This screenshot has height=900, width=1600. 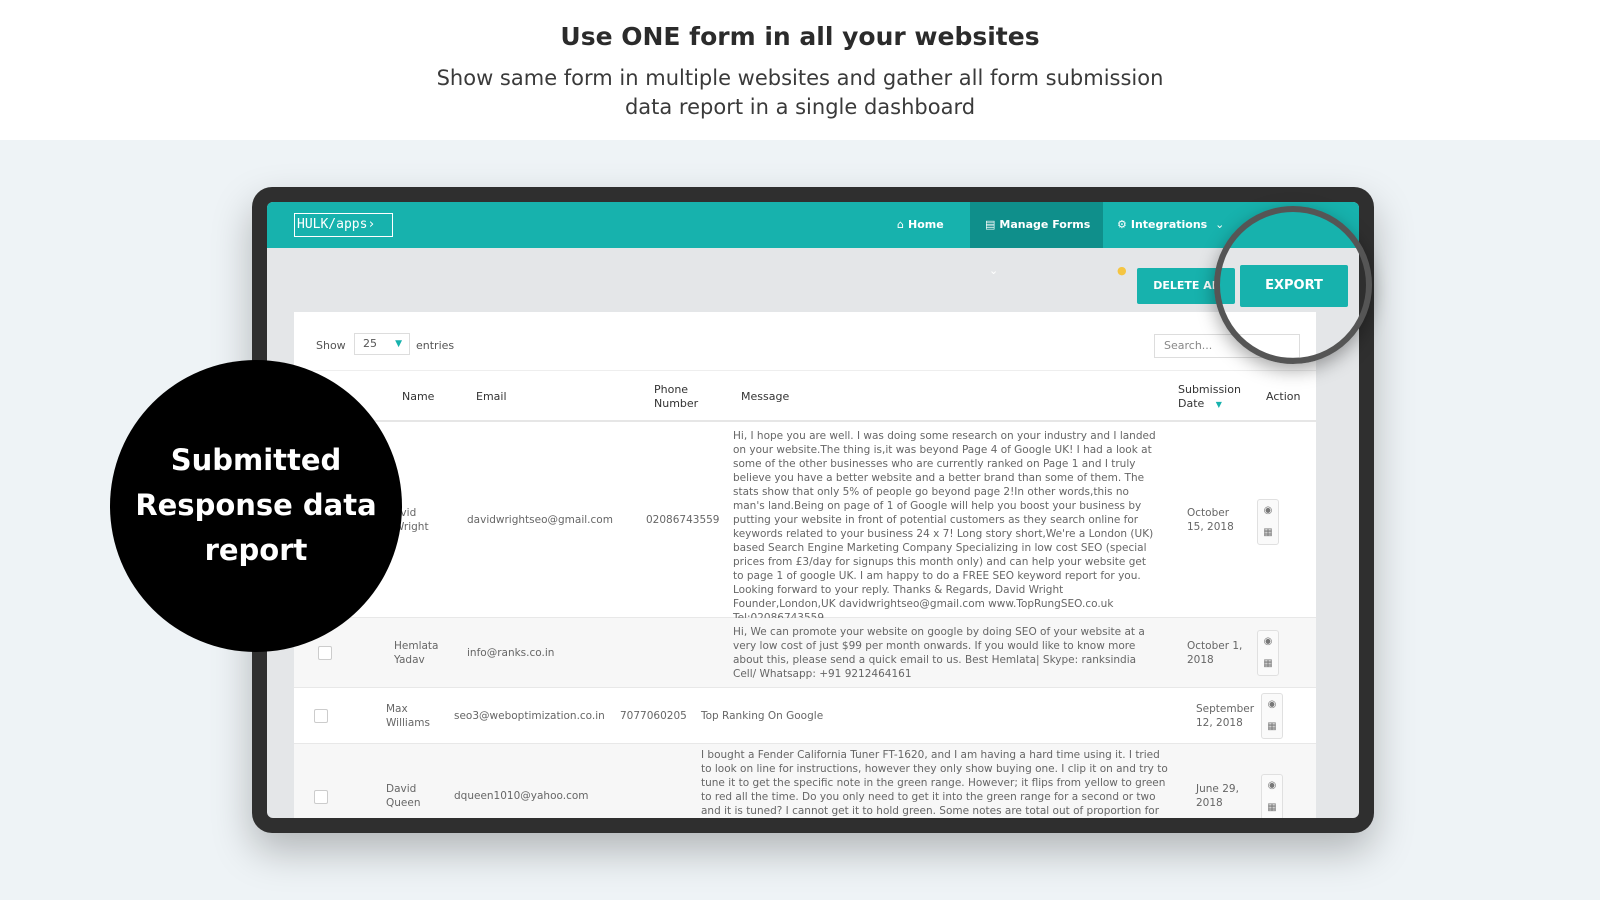 What do you see at coordinates (403, 796) in the screenshot?
I see `row-name: David Queen` at bounding box center [403, 796].